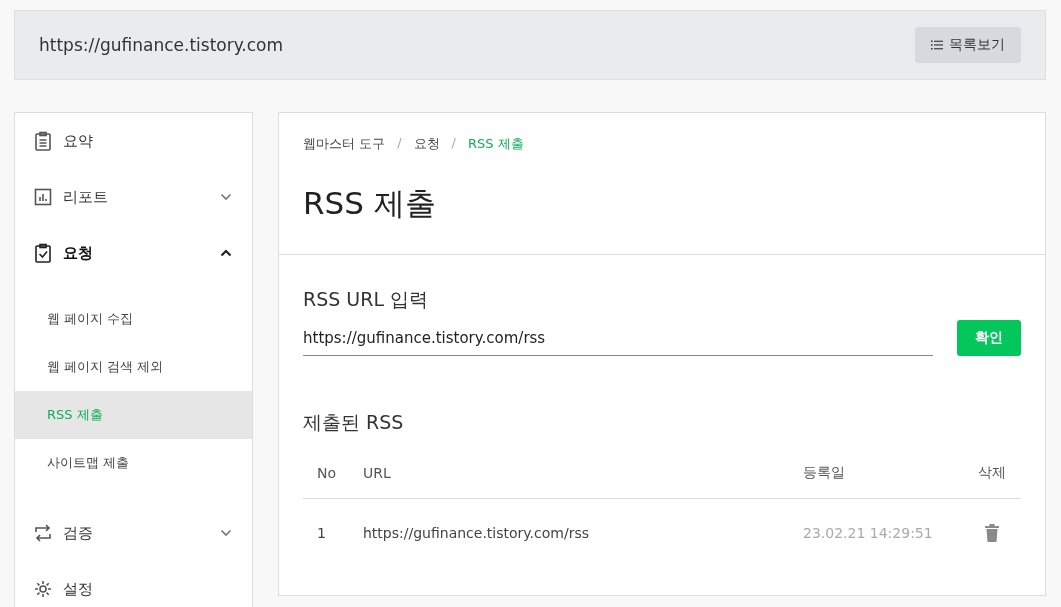 The width and height of the screenshot is (1061, 607). What do you see at coordinates (133, 463) in the screenshot?
I see `submenu-item: 사이트맵 제출` at bounding box center [133, 463].